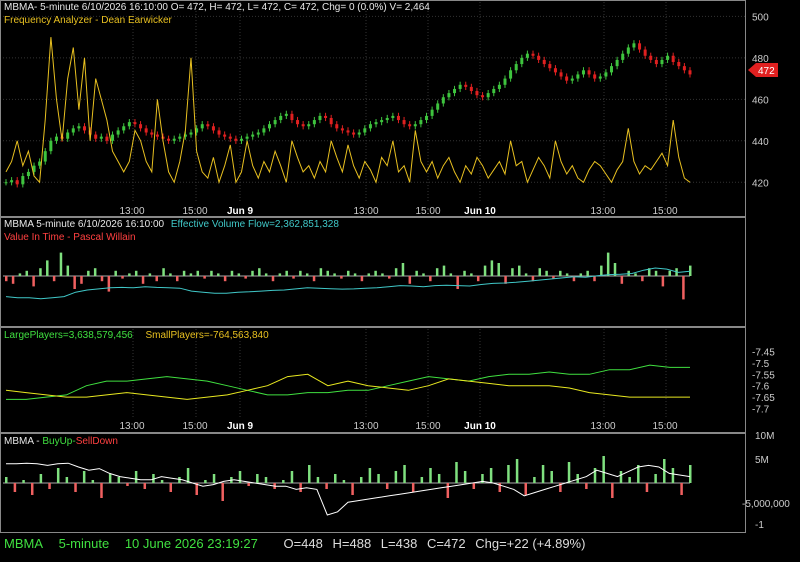 This screenshot has width=800, height=562. Describe the element at coordinates (759, 525) in the screenshot. I see `buyup-tick-label: -1` at that location.